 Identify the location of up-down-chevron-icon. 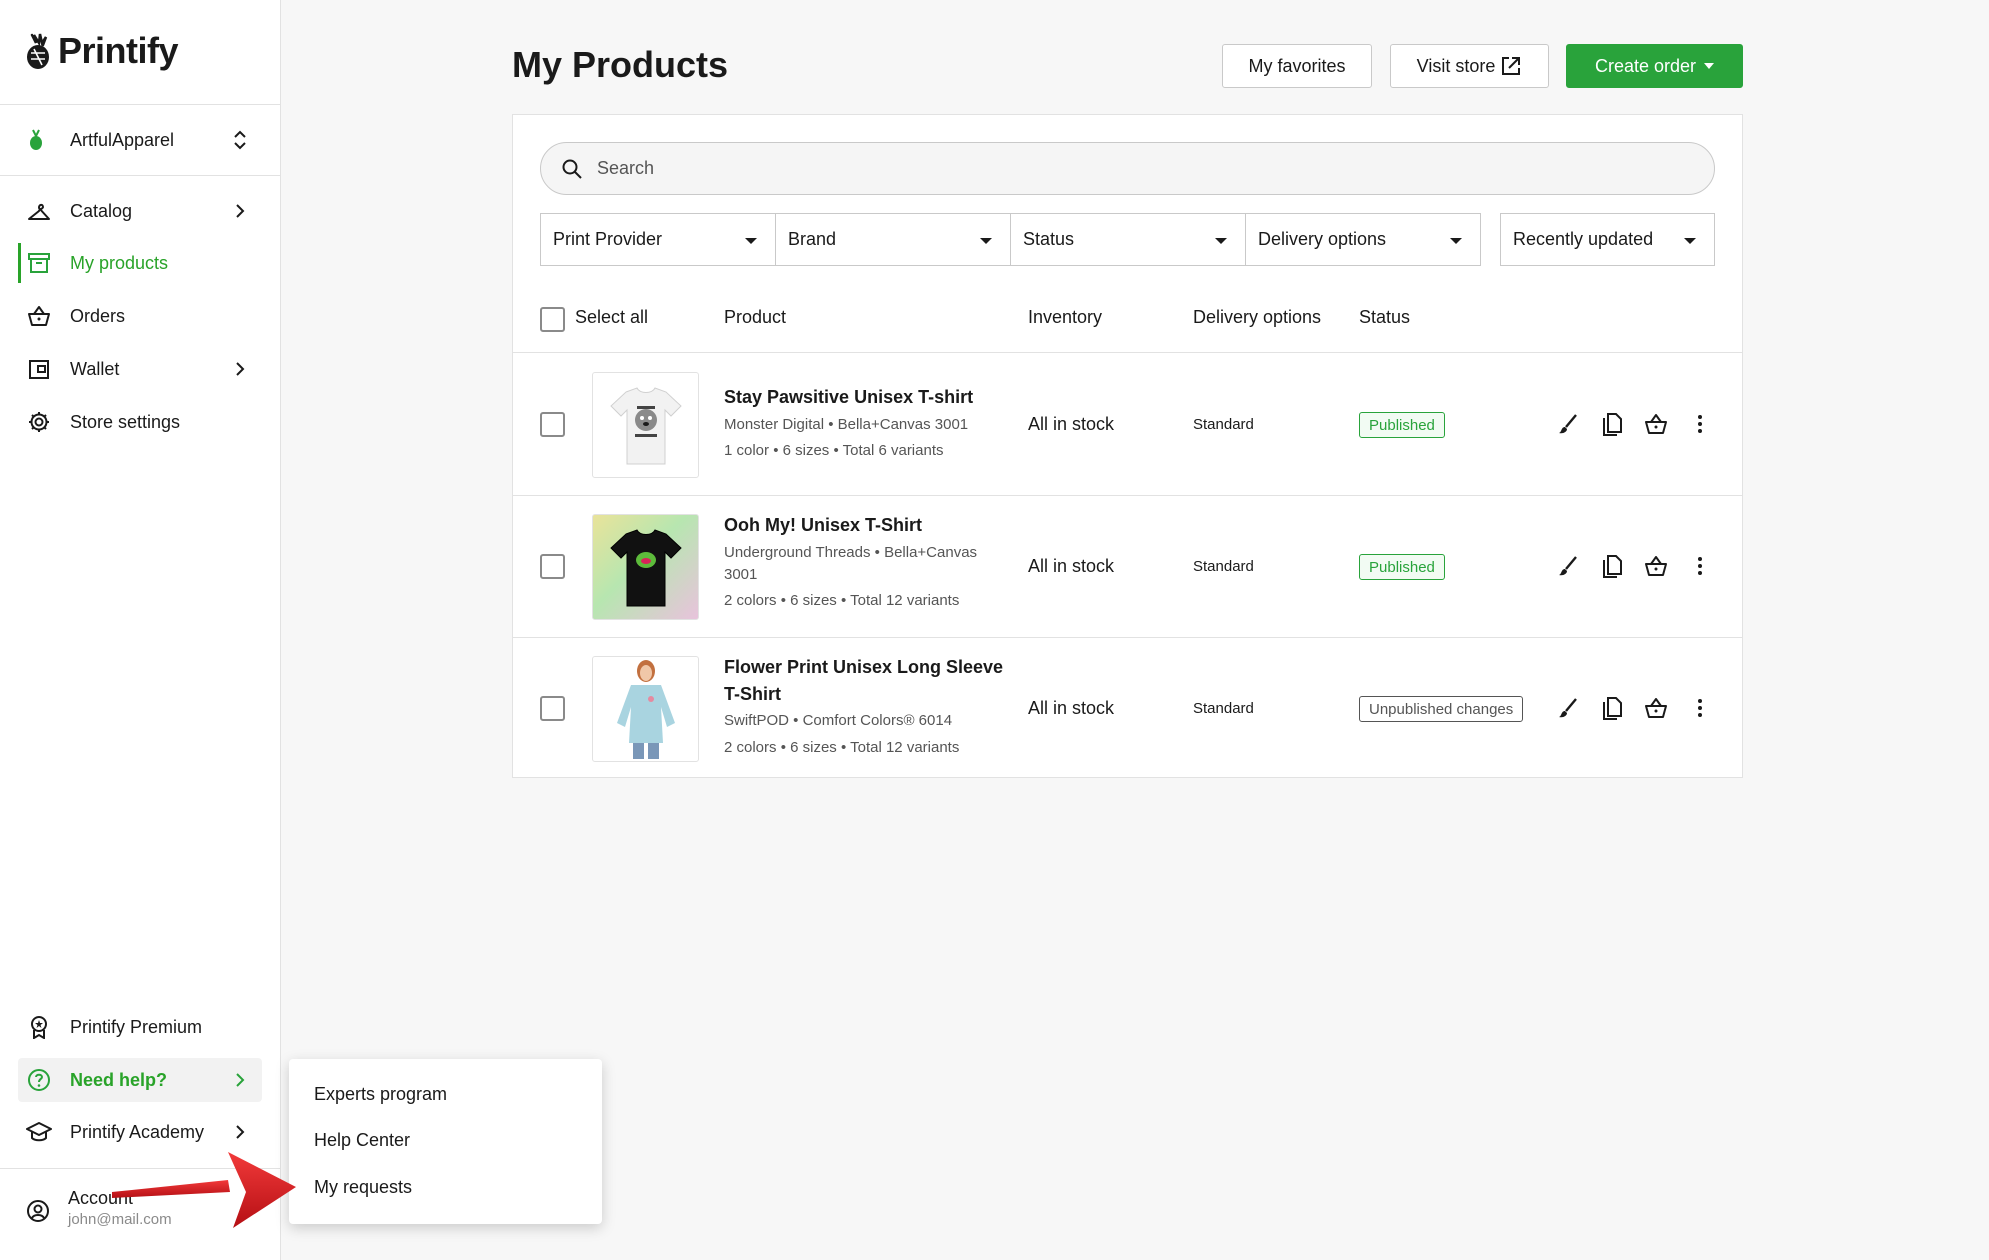
(240, 140).